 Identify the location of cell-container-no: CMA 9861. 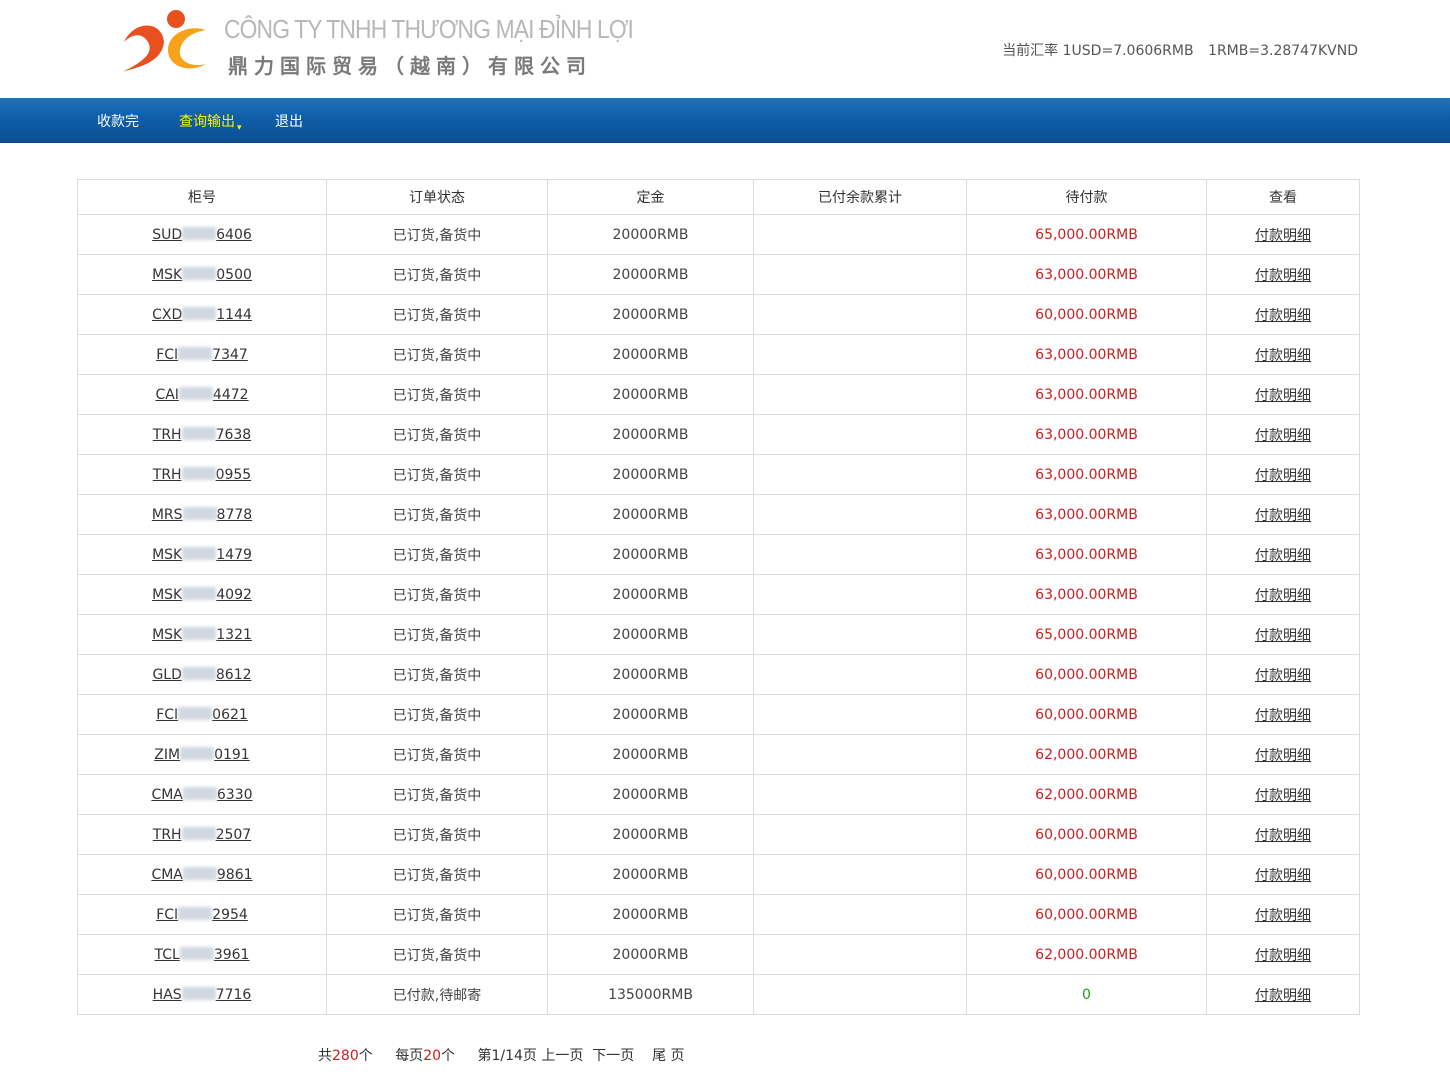
(202, 874).